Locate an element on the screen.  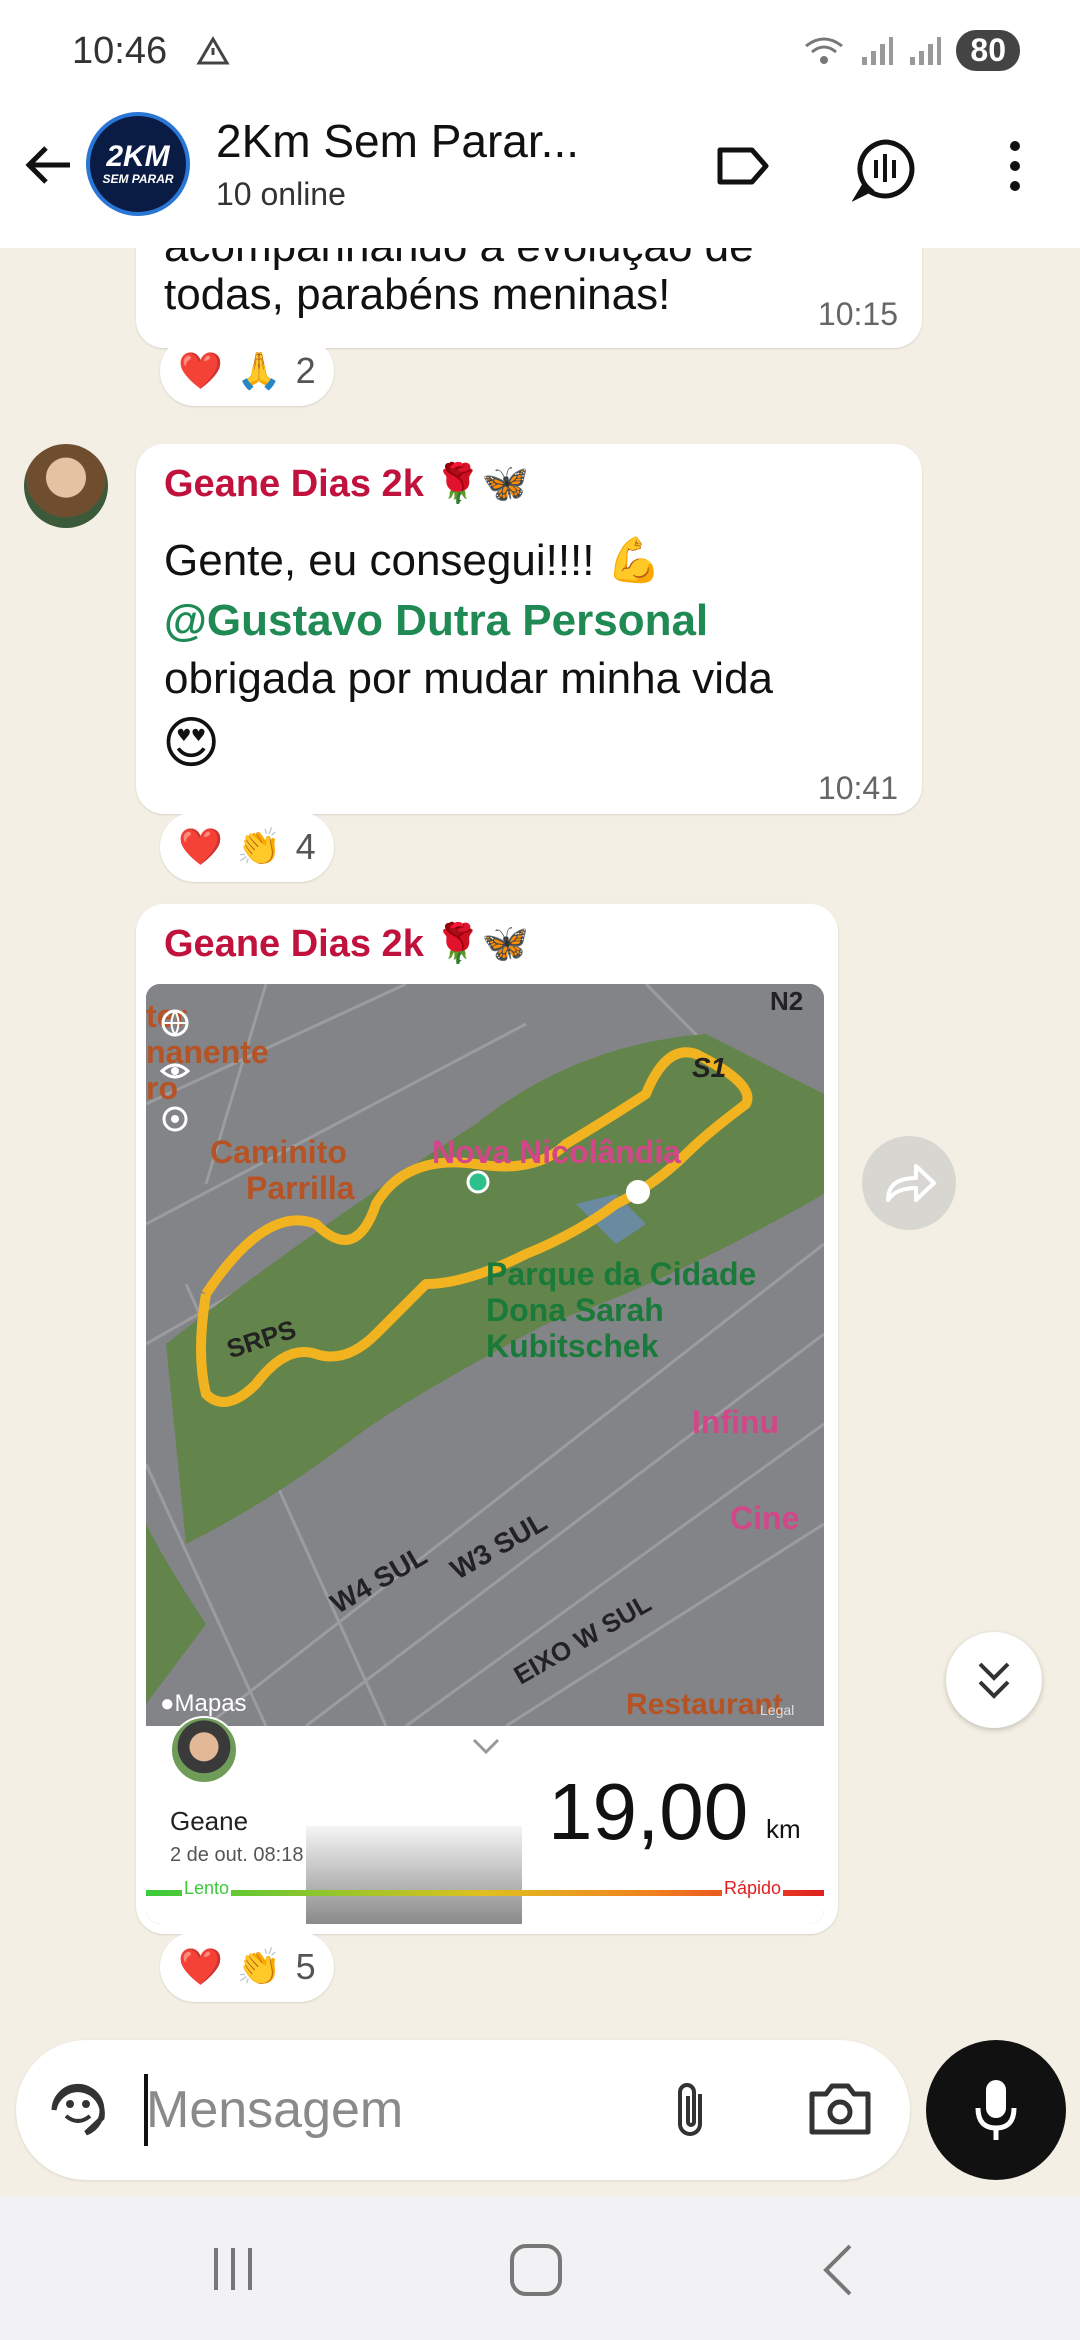
system-nav-bar is located at coordinates (540, 2268).